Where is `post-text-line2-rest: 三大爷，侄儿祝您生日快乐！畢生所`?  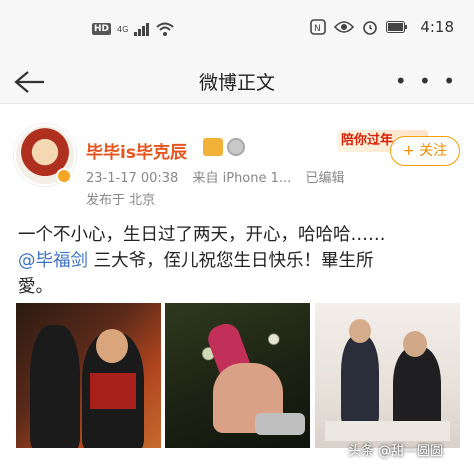
post-text-line2-rest: 三大爷，侄儿祝您生日快乐！畢生所 is located at coordinates (231, 261).